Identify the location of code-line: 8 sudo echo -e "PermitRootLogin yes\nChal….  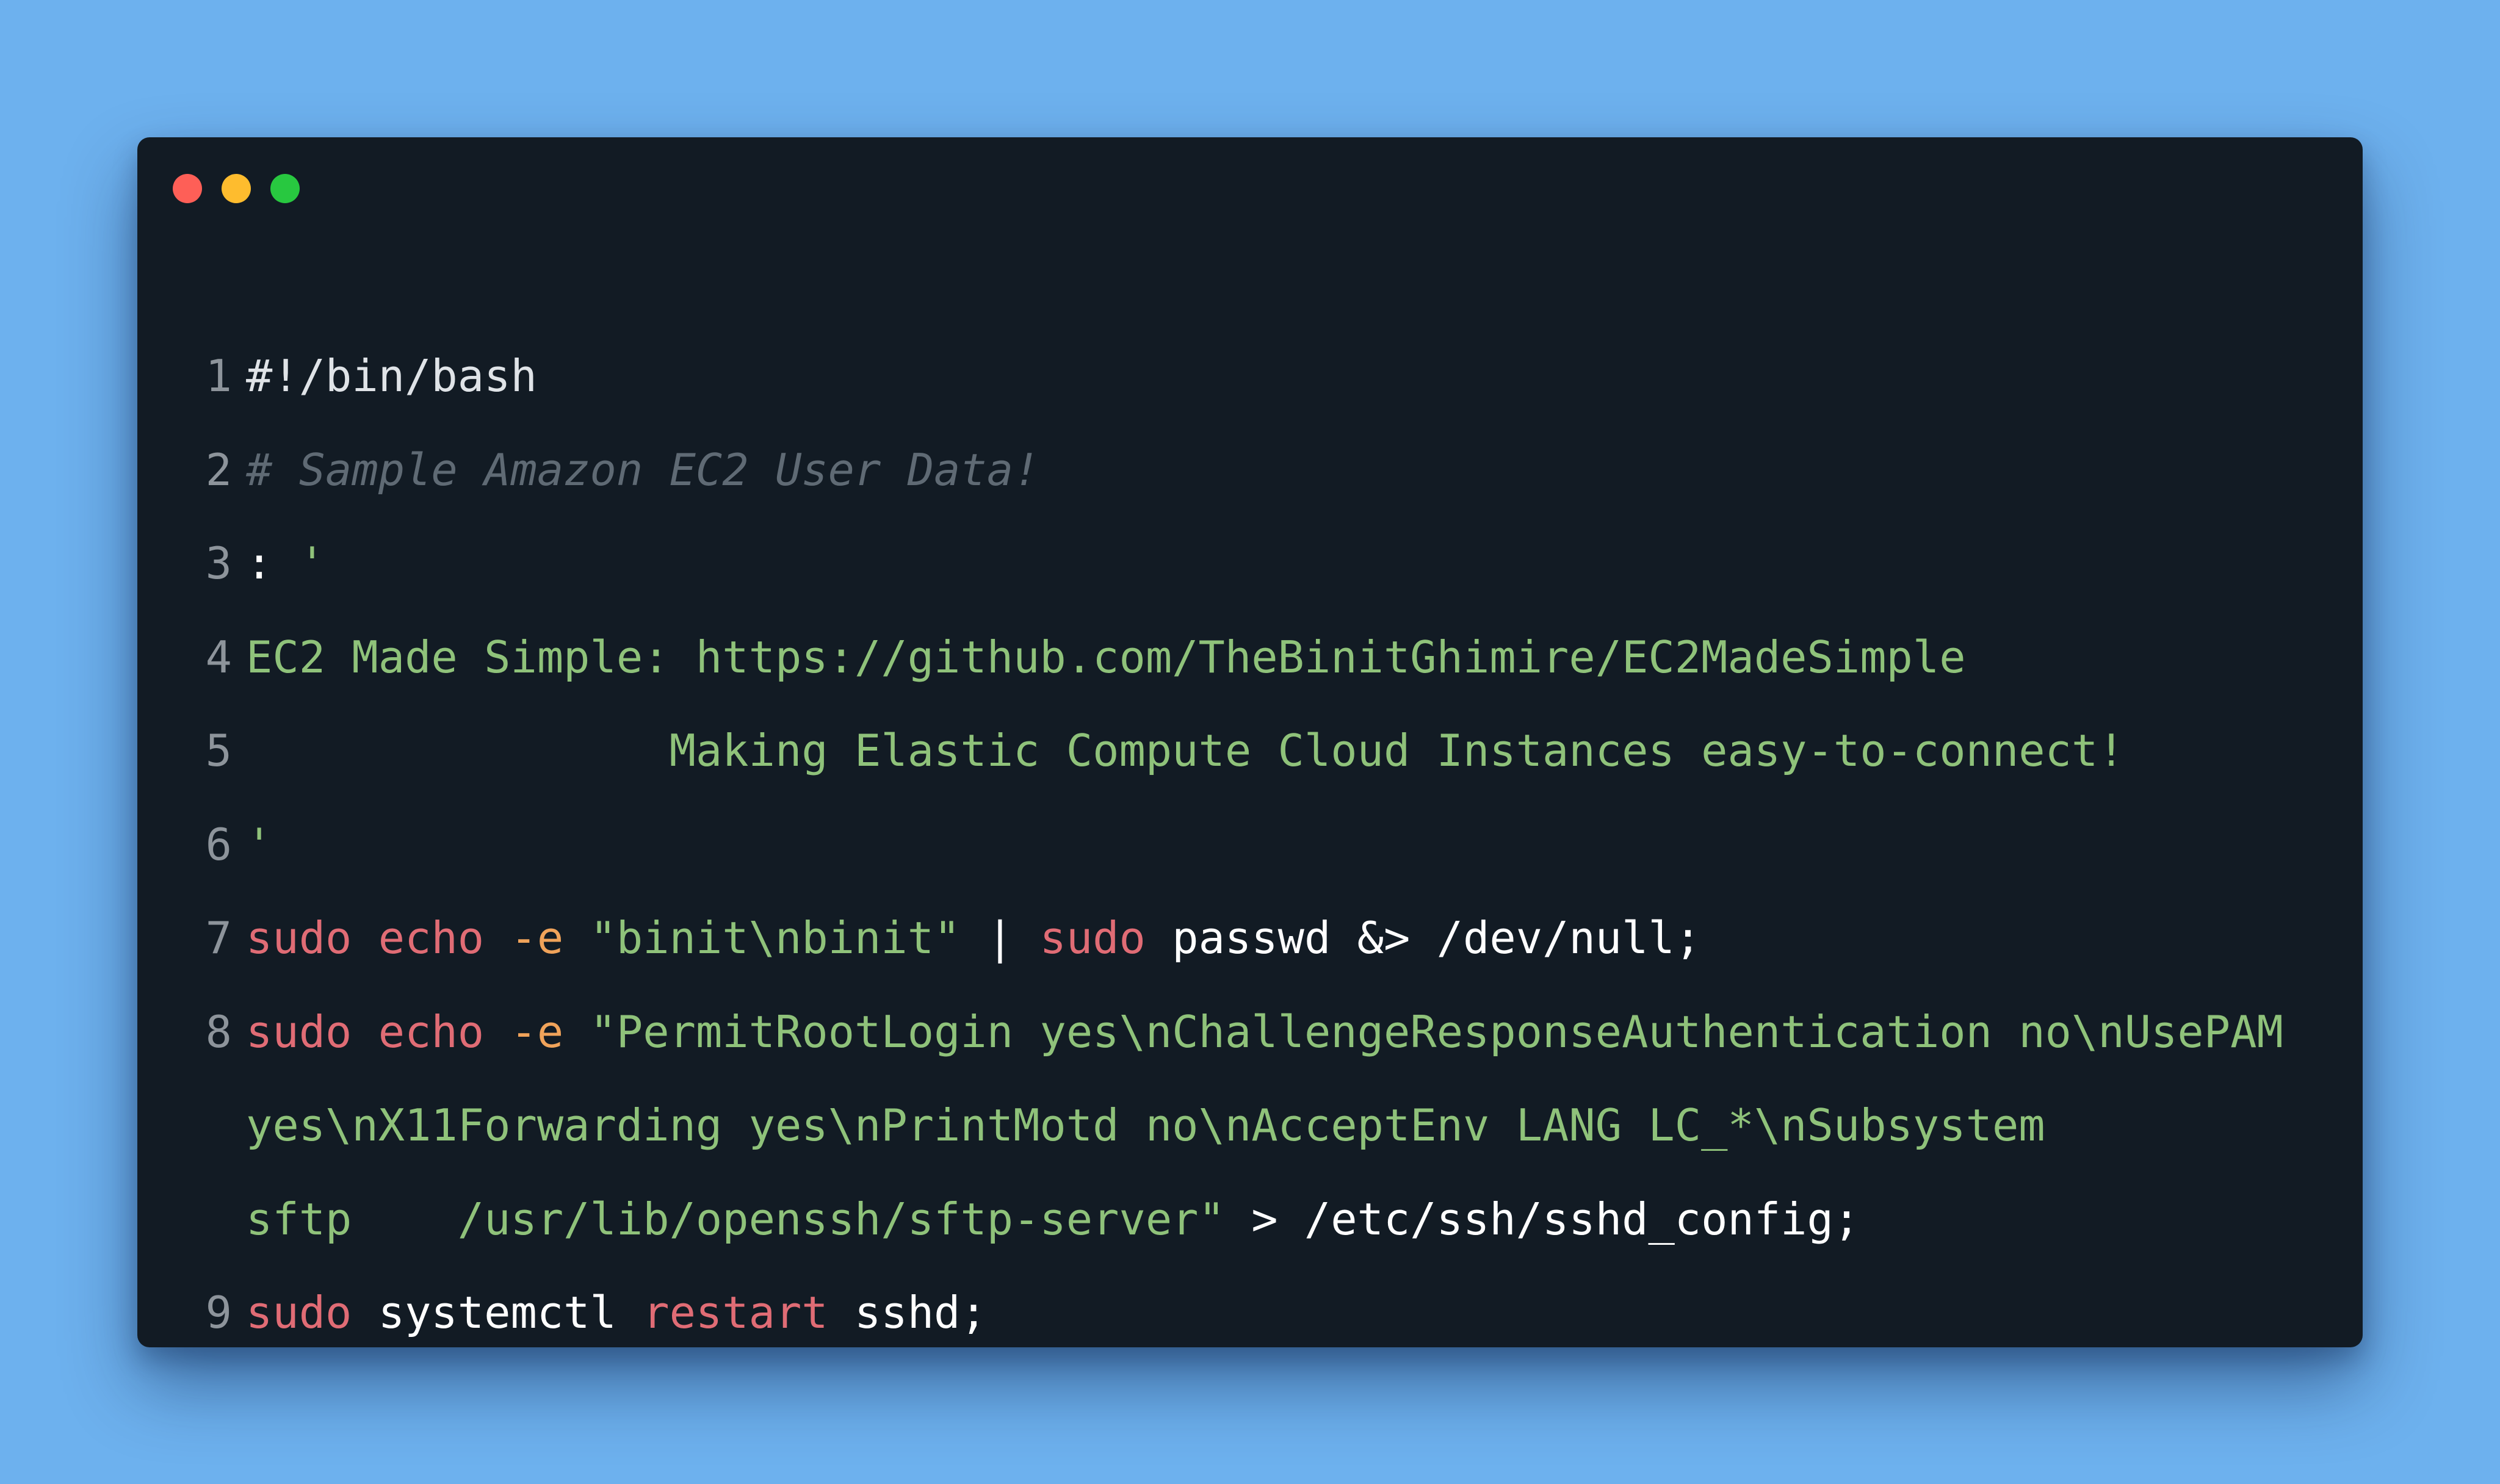
(1250, 1057).